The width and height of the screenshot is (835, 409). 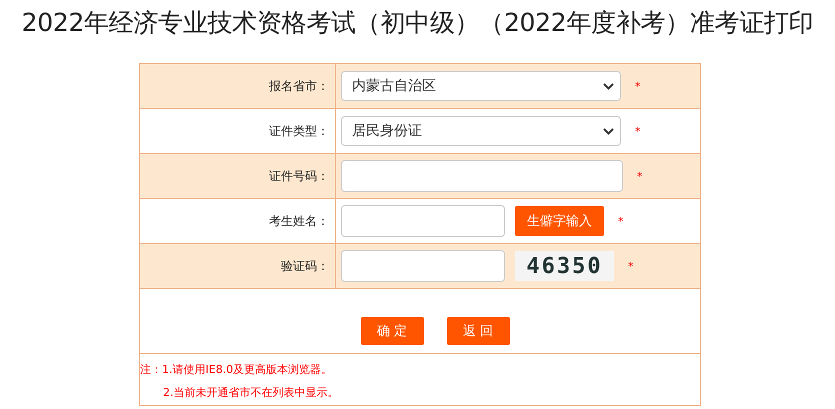 I want to click on field-label: 证件类型：, so click(x=299, y=131).